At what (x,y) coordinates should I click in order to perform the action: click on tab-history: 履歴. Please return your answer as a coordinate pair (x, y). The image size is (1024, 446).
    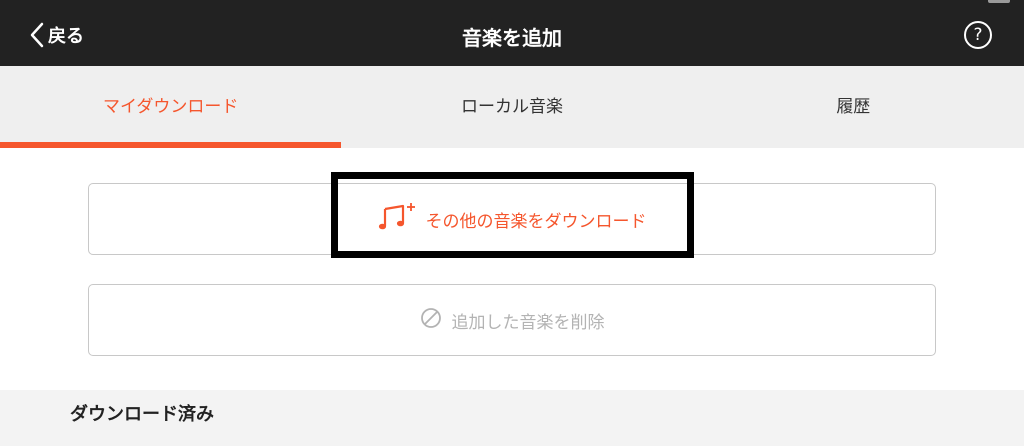
    Looking at the image, I should click on (853, 107).